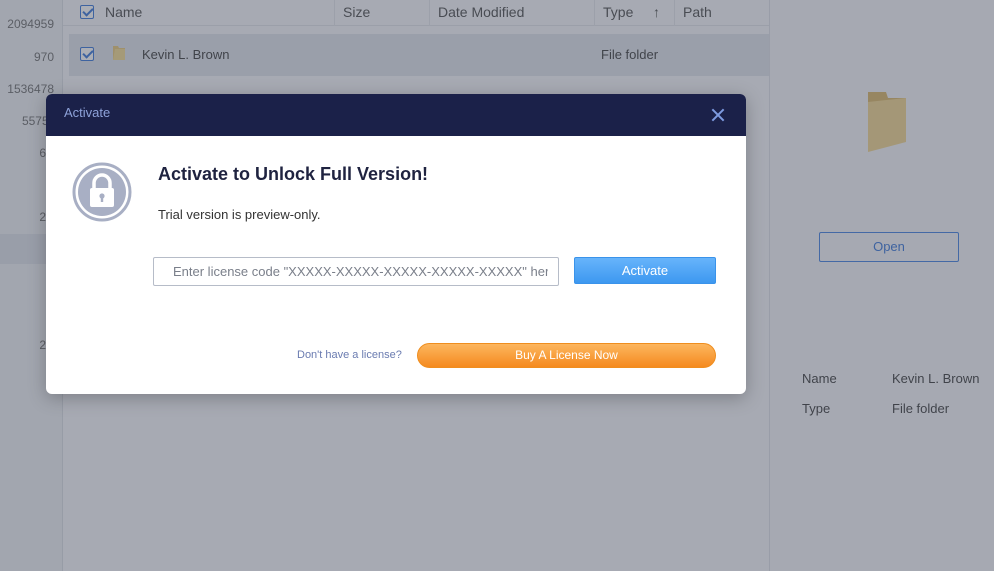 The height and width of the screenshot is (571, 994). Describe the element at coordinates (349, 355) in the screenshot. I see `no-license-text: Don't have a license?` at that location.